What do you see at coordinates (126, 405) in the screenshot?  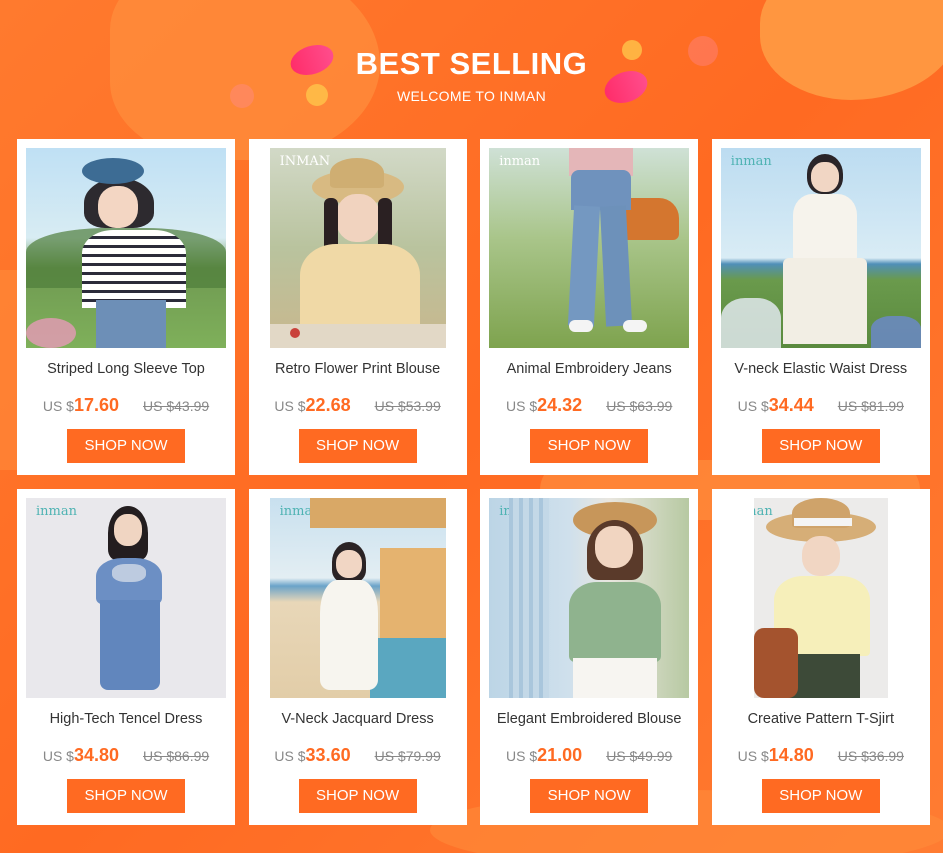 I see `price-row: US $17.60 US $43.99` at bounding box center [126, 405].